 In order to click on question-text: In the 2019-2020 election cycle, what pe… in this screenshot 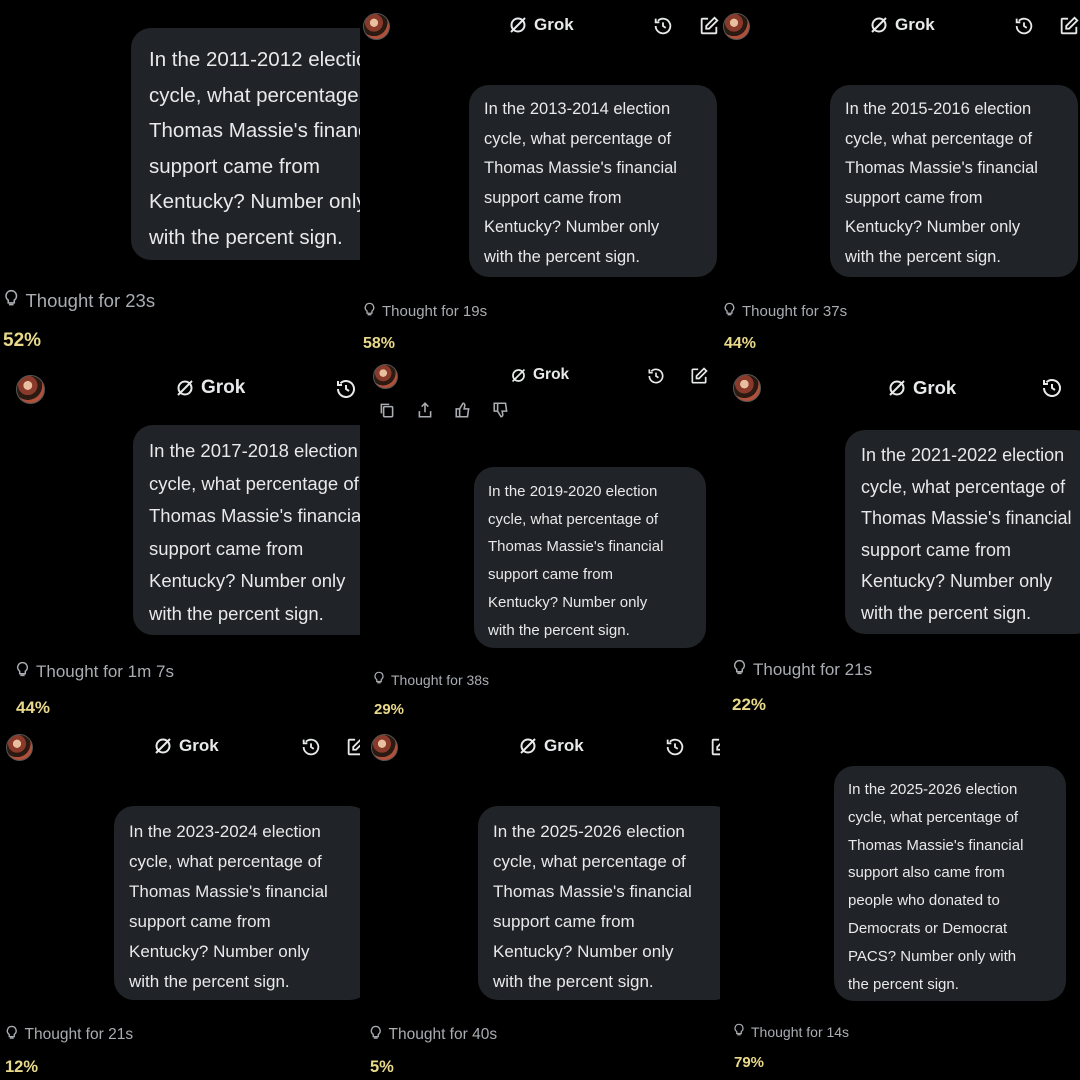, I will do `click(576, 561)`.